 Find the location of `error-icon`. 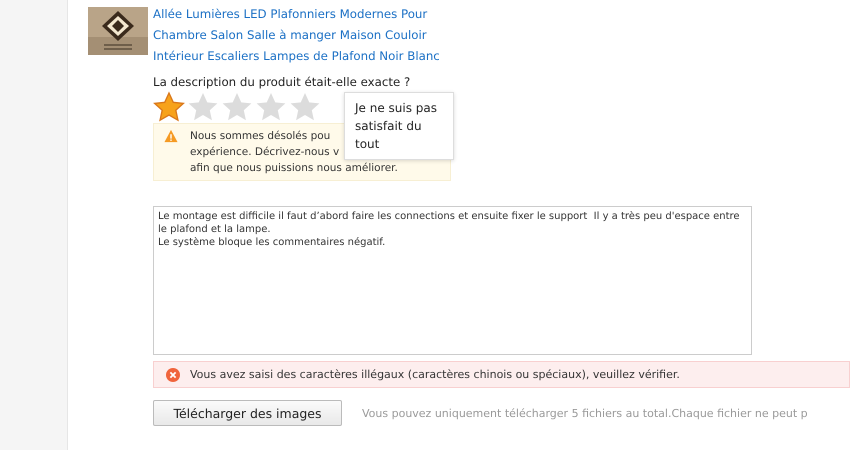

error-icon is located at coordinates (173, 375).